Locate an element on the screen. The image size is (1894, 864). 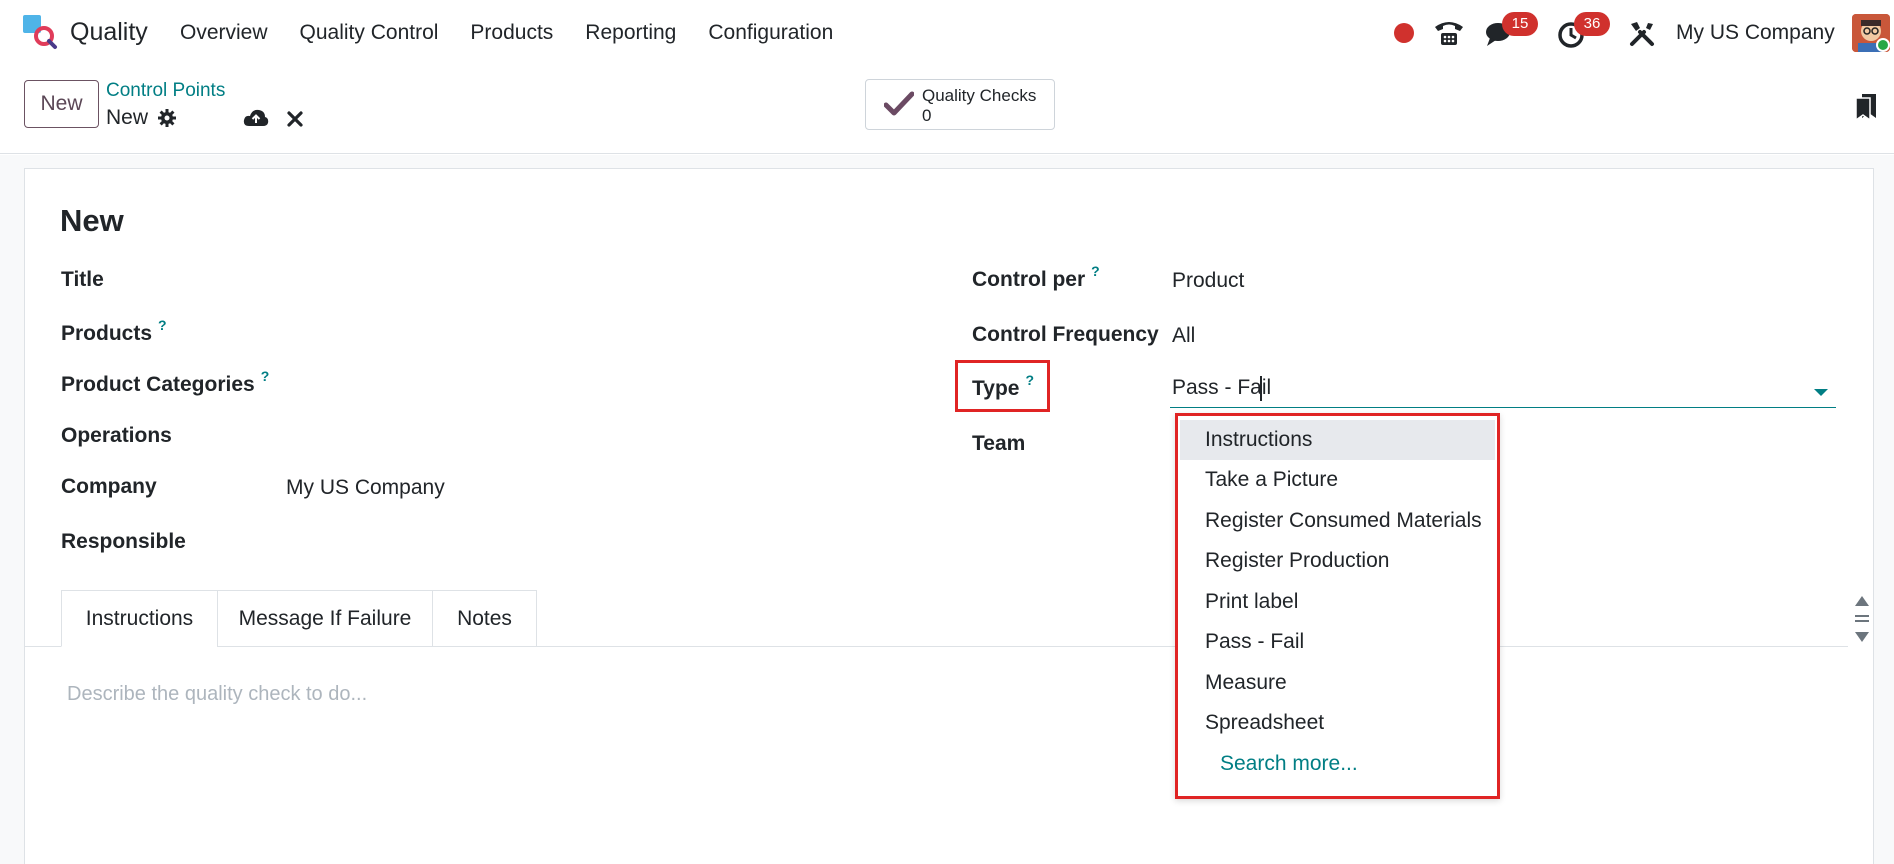
operations-label: Operations is located at coordinates (116, 435).